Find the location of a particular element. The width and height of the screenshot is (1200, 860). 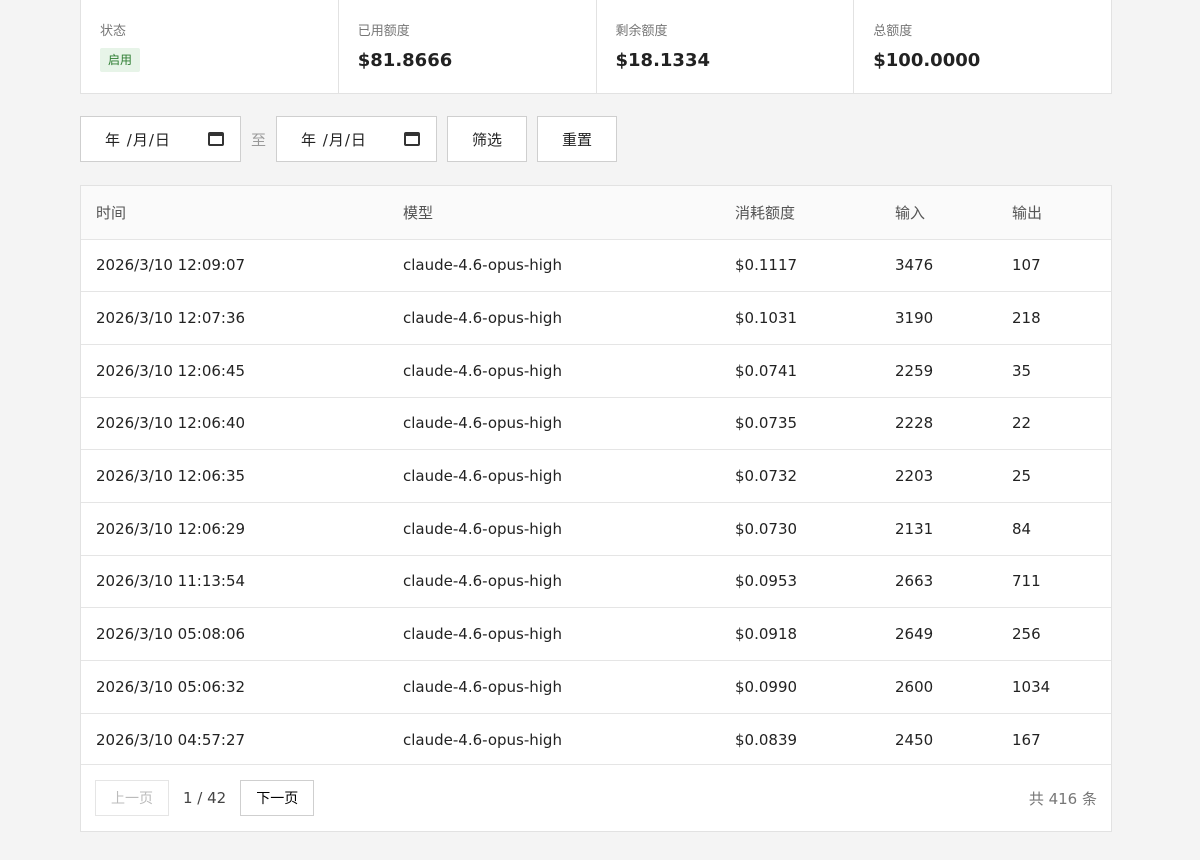

page-indicator: 1 / 42 is located at coordinates (205, 798).